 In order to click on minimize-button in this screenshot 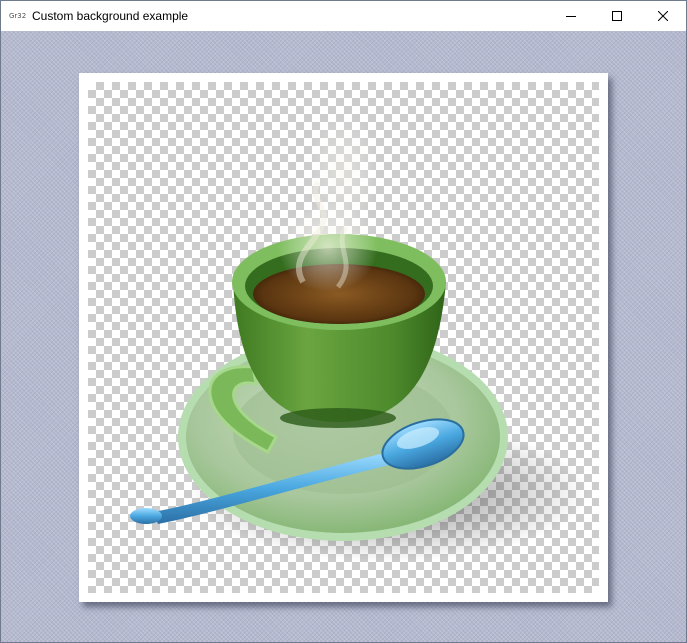, I will do `click(571, 16)`.